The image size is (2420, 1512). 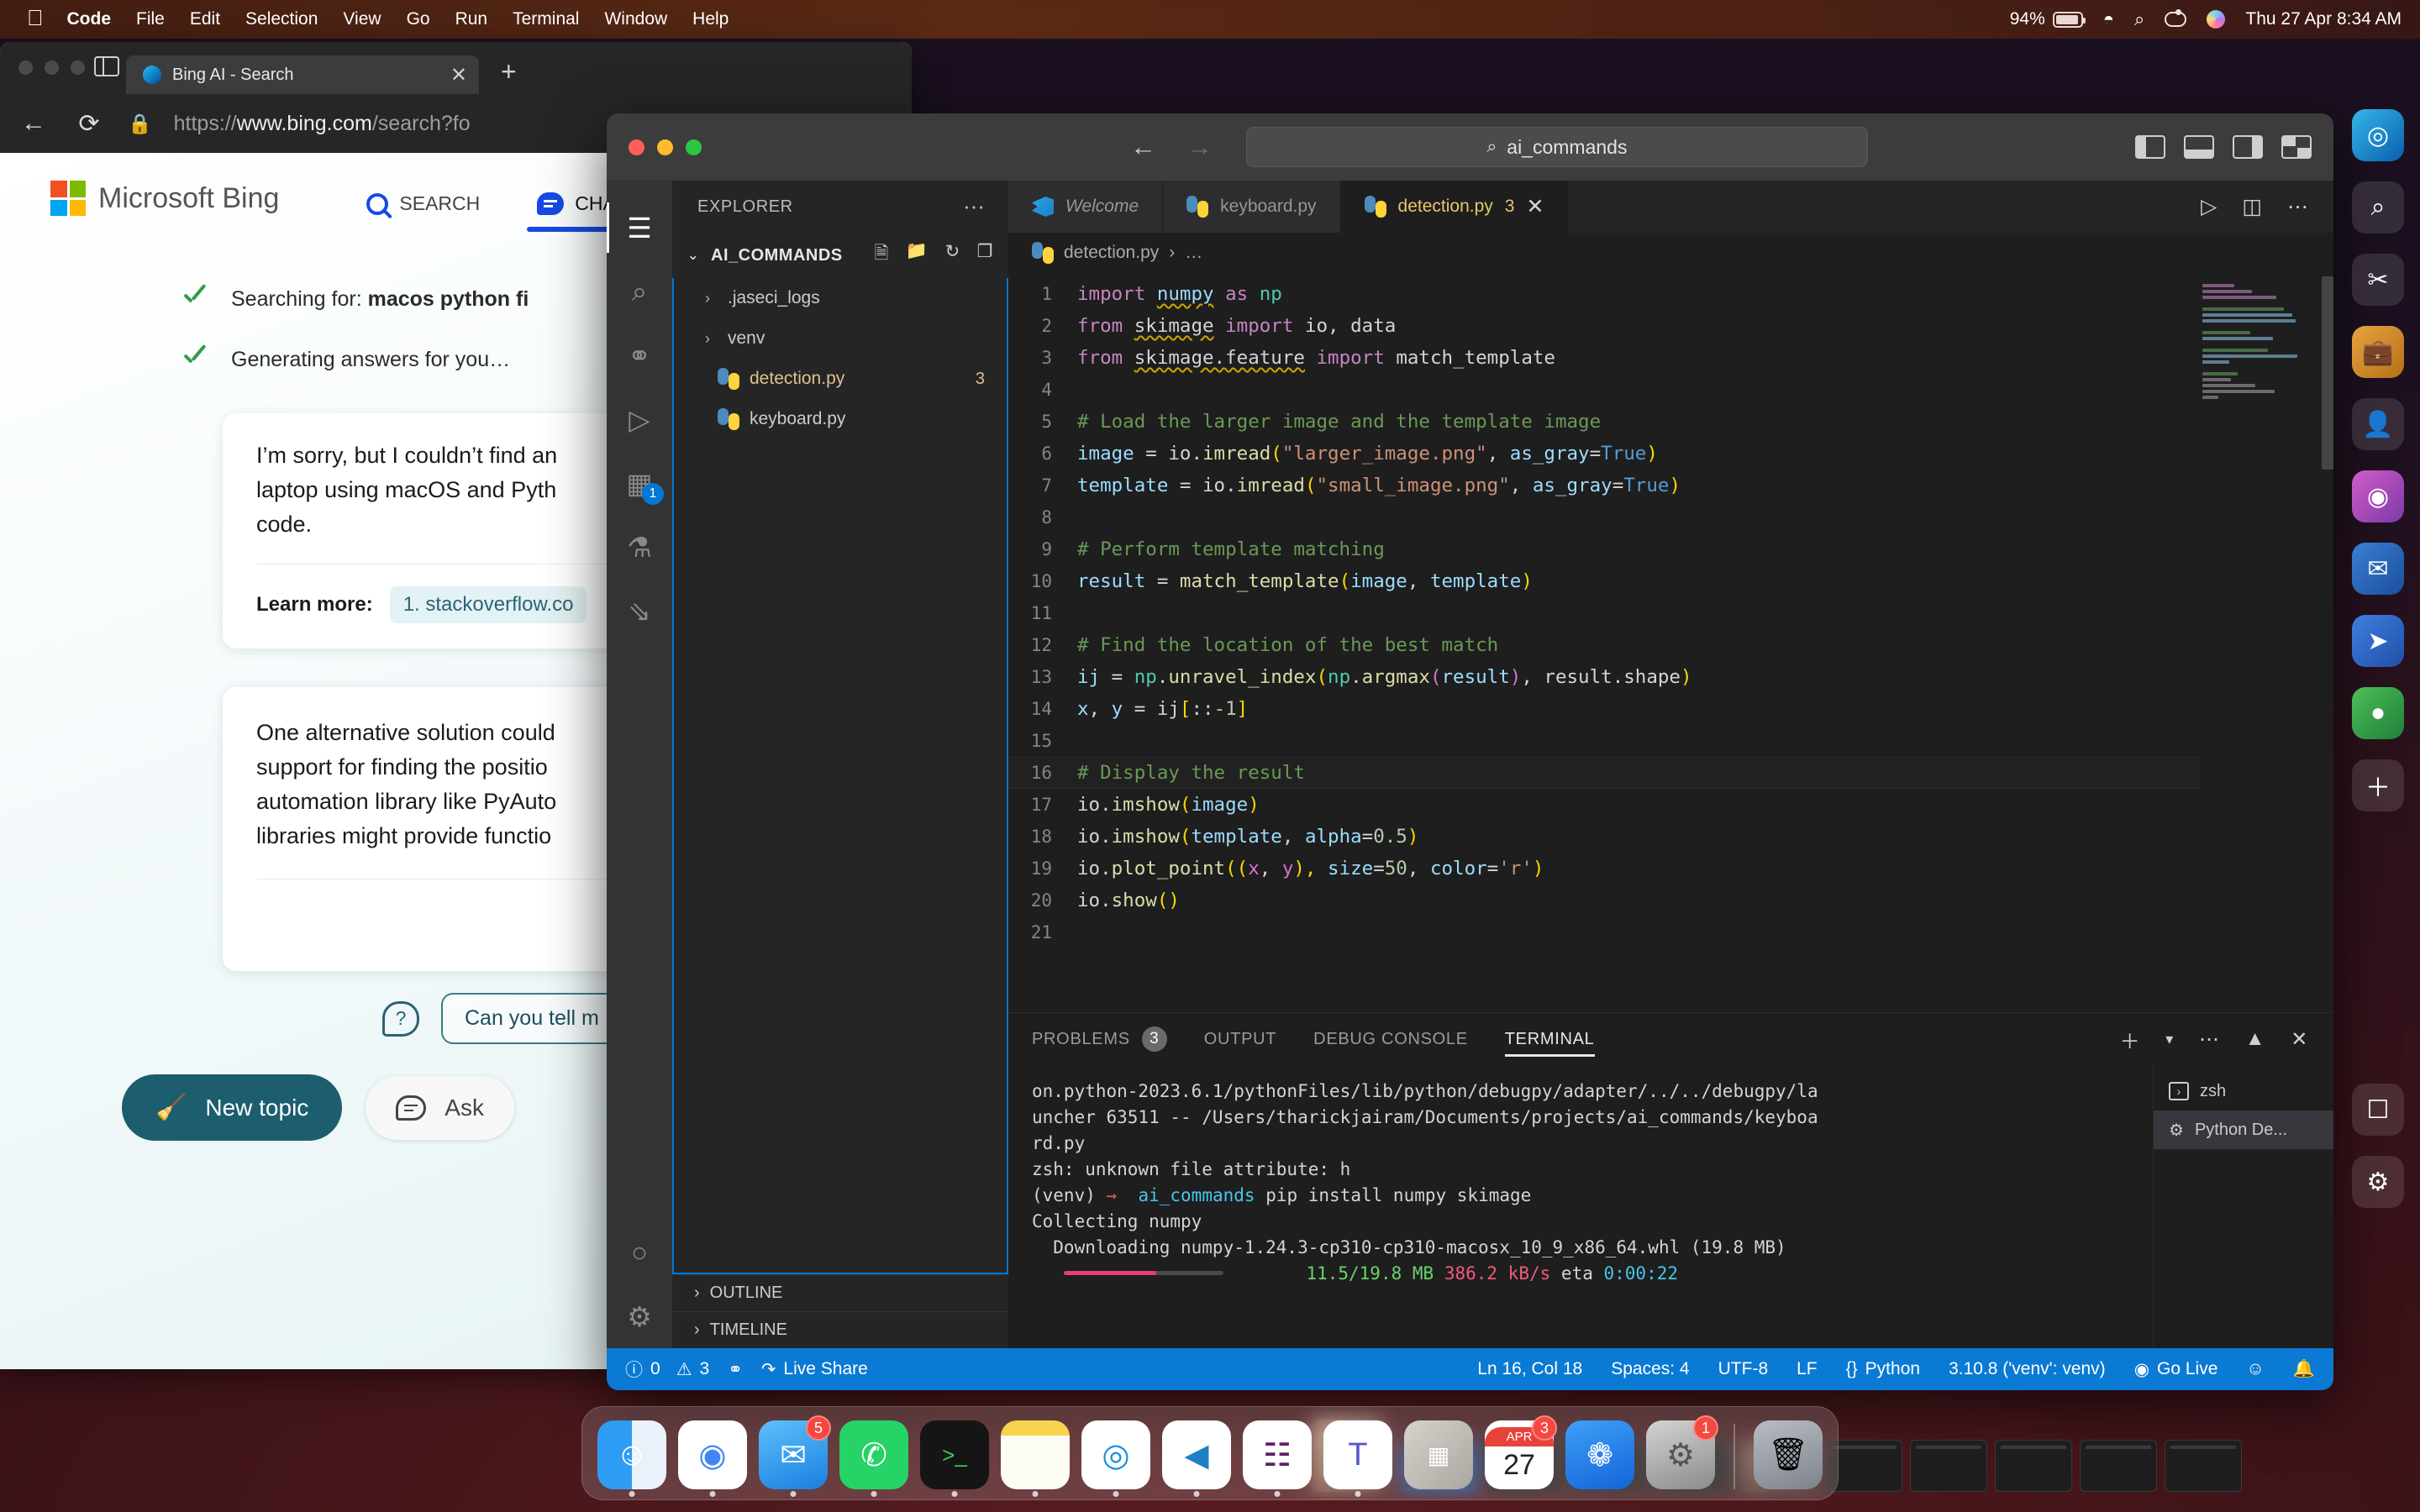 What do you see at coordinates (2255, 1369) in the screenshot?
I see `feedback-icon: ☺` at bounding box center [2255, 1369].